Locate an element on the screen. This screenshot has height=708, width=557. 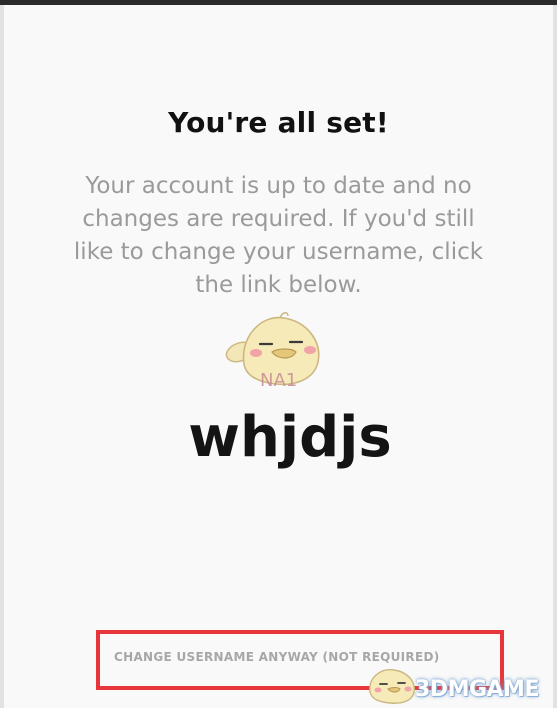
username-display: whjdjs is located at coordinates (290, 437).